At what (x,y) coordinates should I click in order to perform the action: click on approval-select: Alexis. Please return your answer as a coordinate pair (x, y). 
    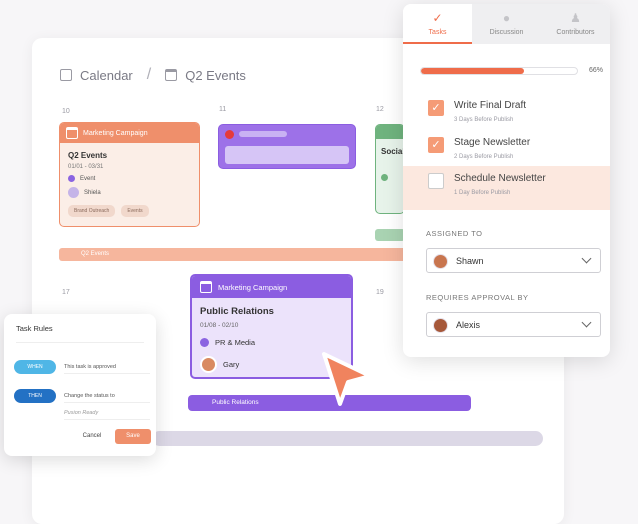
    Looking at the image, I should click on (513, 324).